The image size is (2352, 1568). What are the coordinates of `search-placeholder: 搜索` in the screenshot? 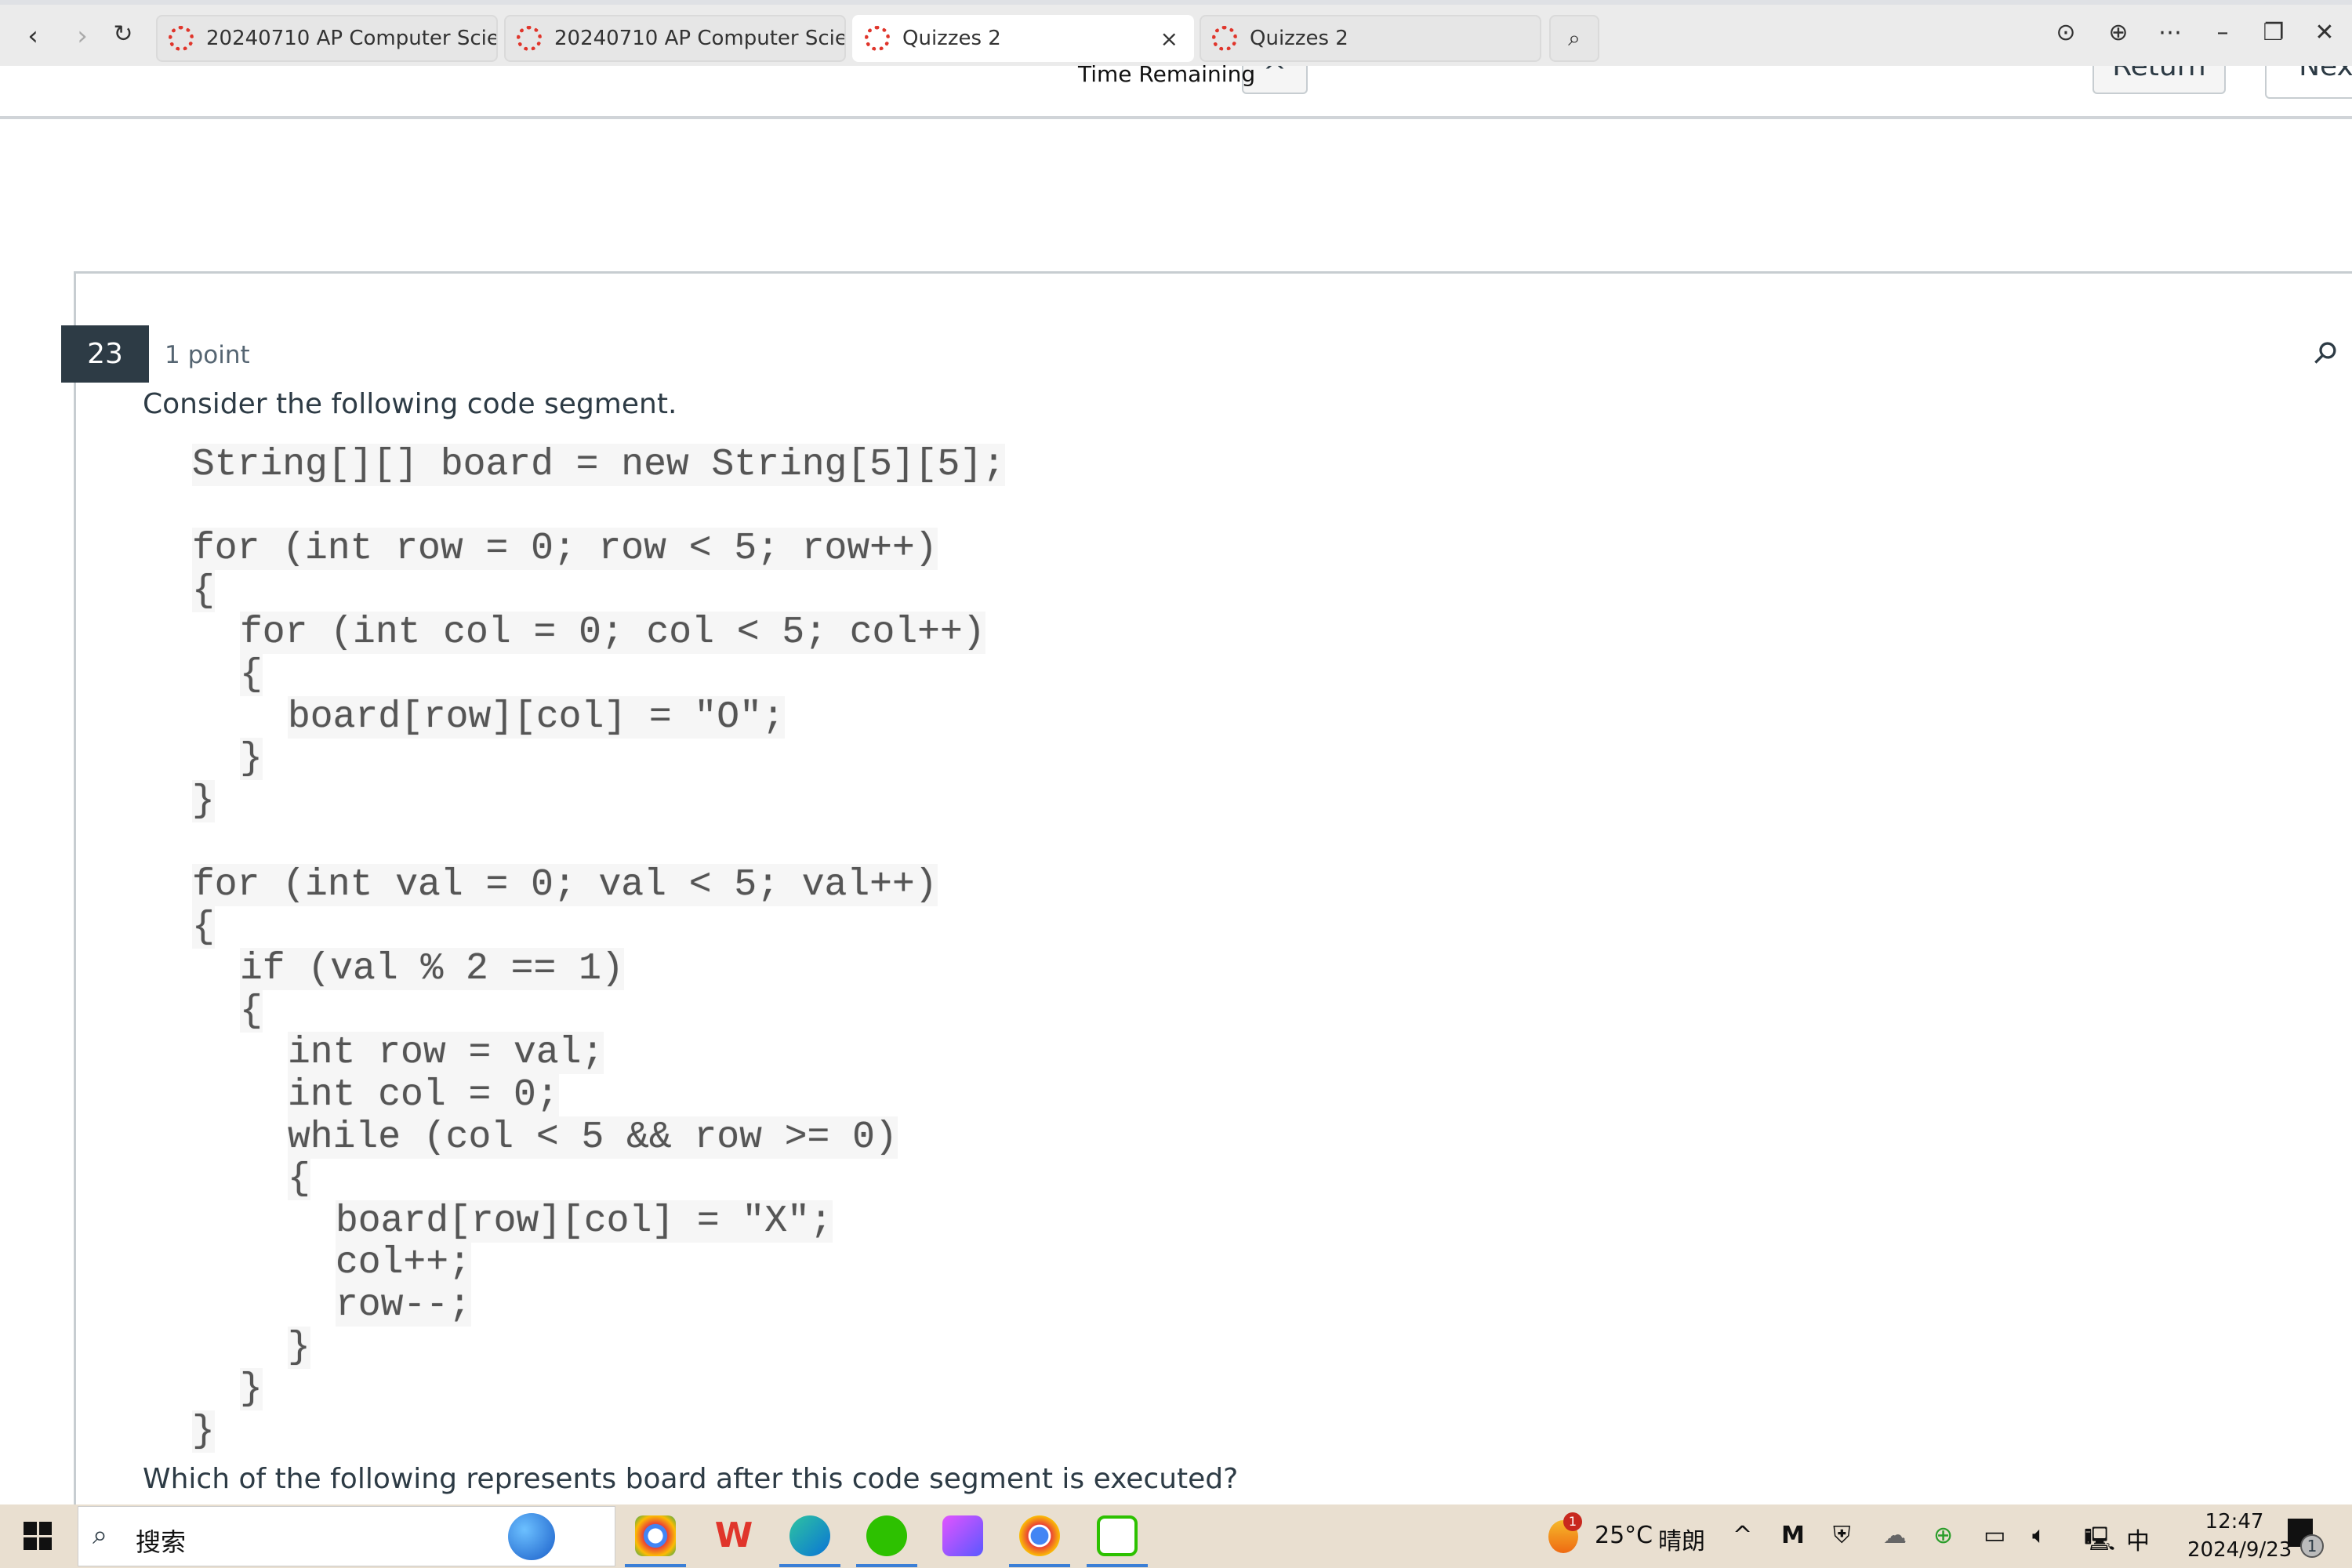 It's located at (161, 1542).